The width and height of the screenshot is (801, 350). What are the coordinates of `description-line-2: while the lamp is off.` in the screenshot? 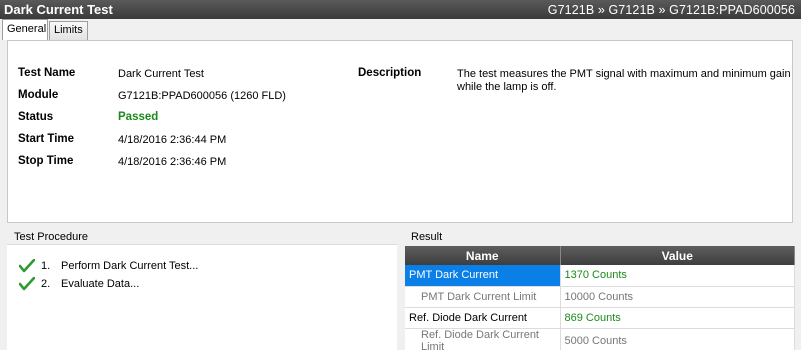 It's located at (507, 87).